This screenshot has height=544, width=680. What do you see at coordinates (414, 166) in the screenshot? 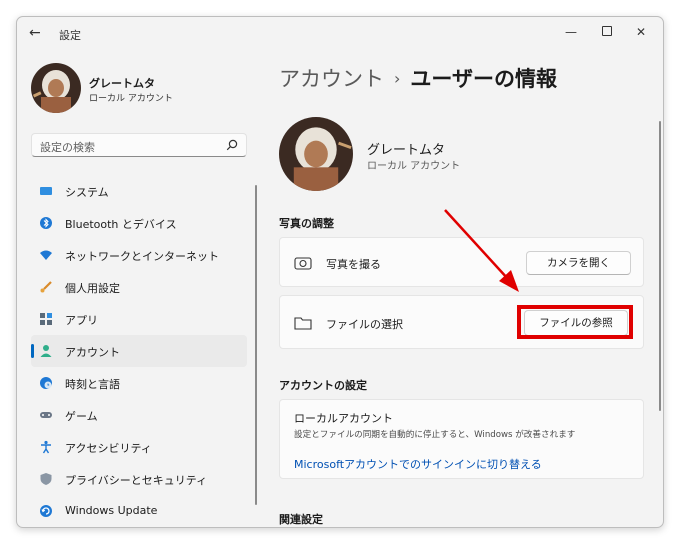
I see `profile-account-type: ローカル アカウント` at bounding box center [414, 166].